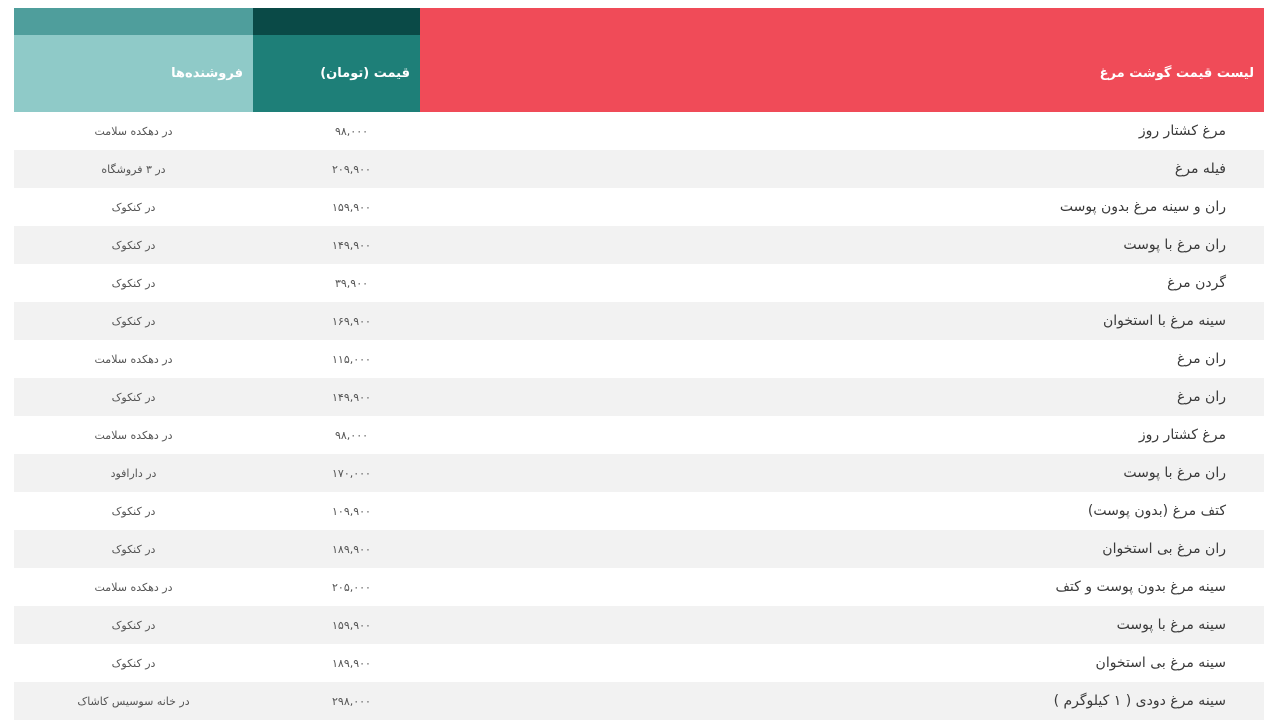 This screenshot has height=726, width=1272. I want to click on table-row: ران مرغ با پوست ۱۷۰,۰۰۰ در دارافود, so click(639, 473).